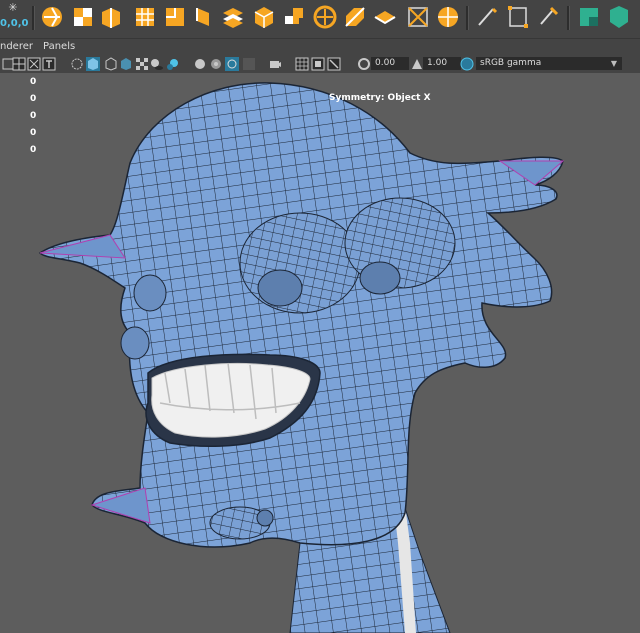 The height and width of the screenshot is (633, 640). What do you see at coordinates (380, 98) in the screenshot?
I see `symmetry-label: Symmetry: Object X` at bounding box center [380, 98].